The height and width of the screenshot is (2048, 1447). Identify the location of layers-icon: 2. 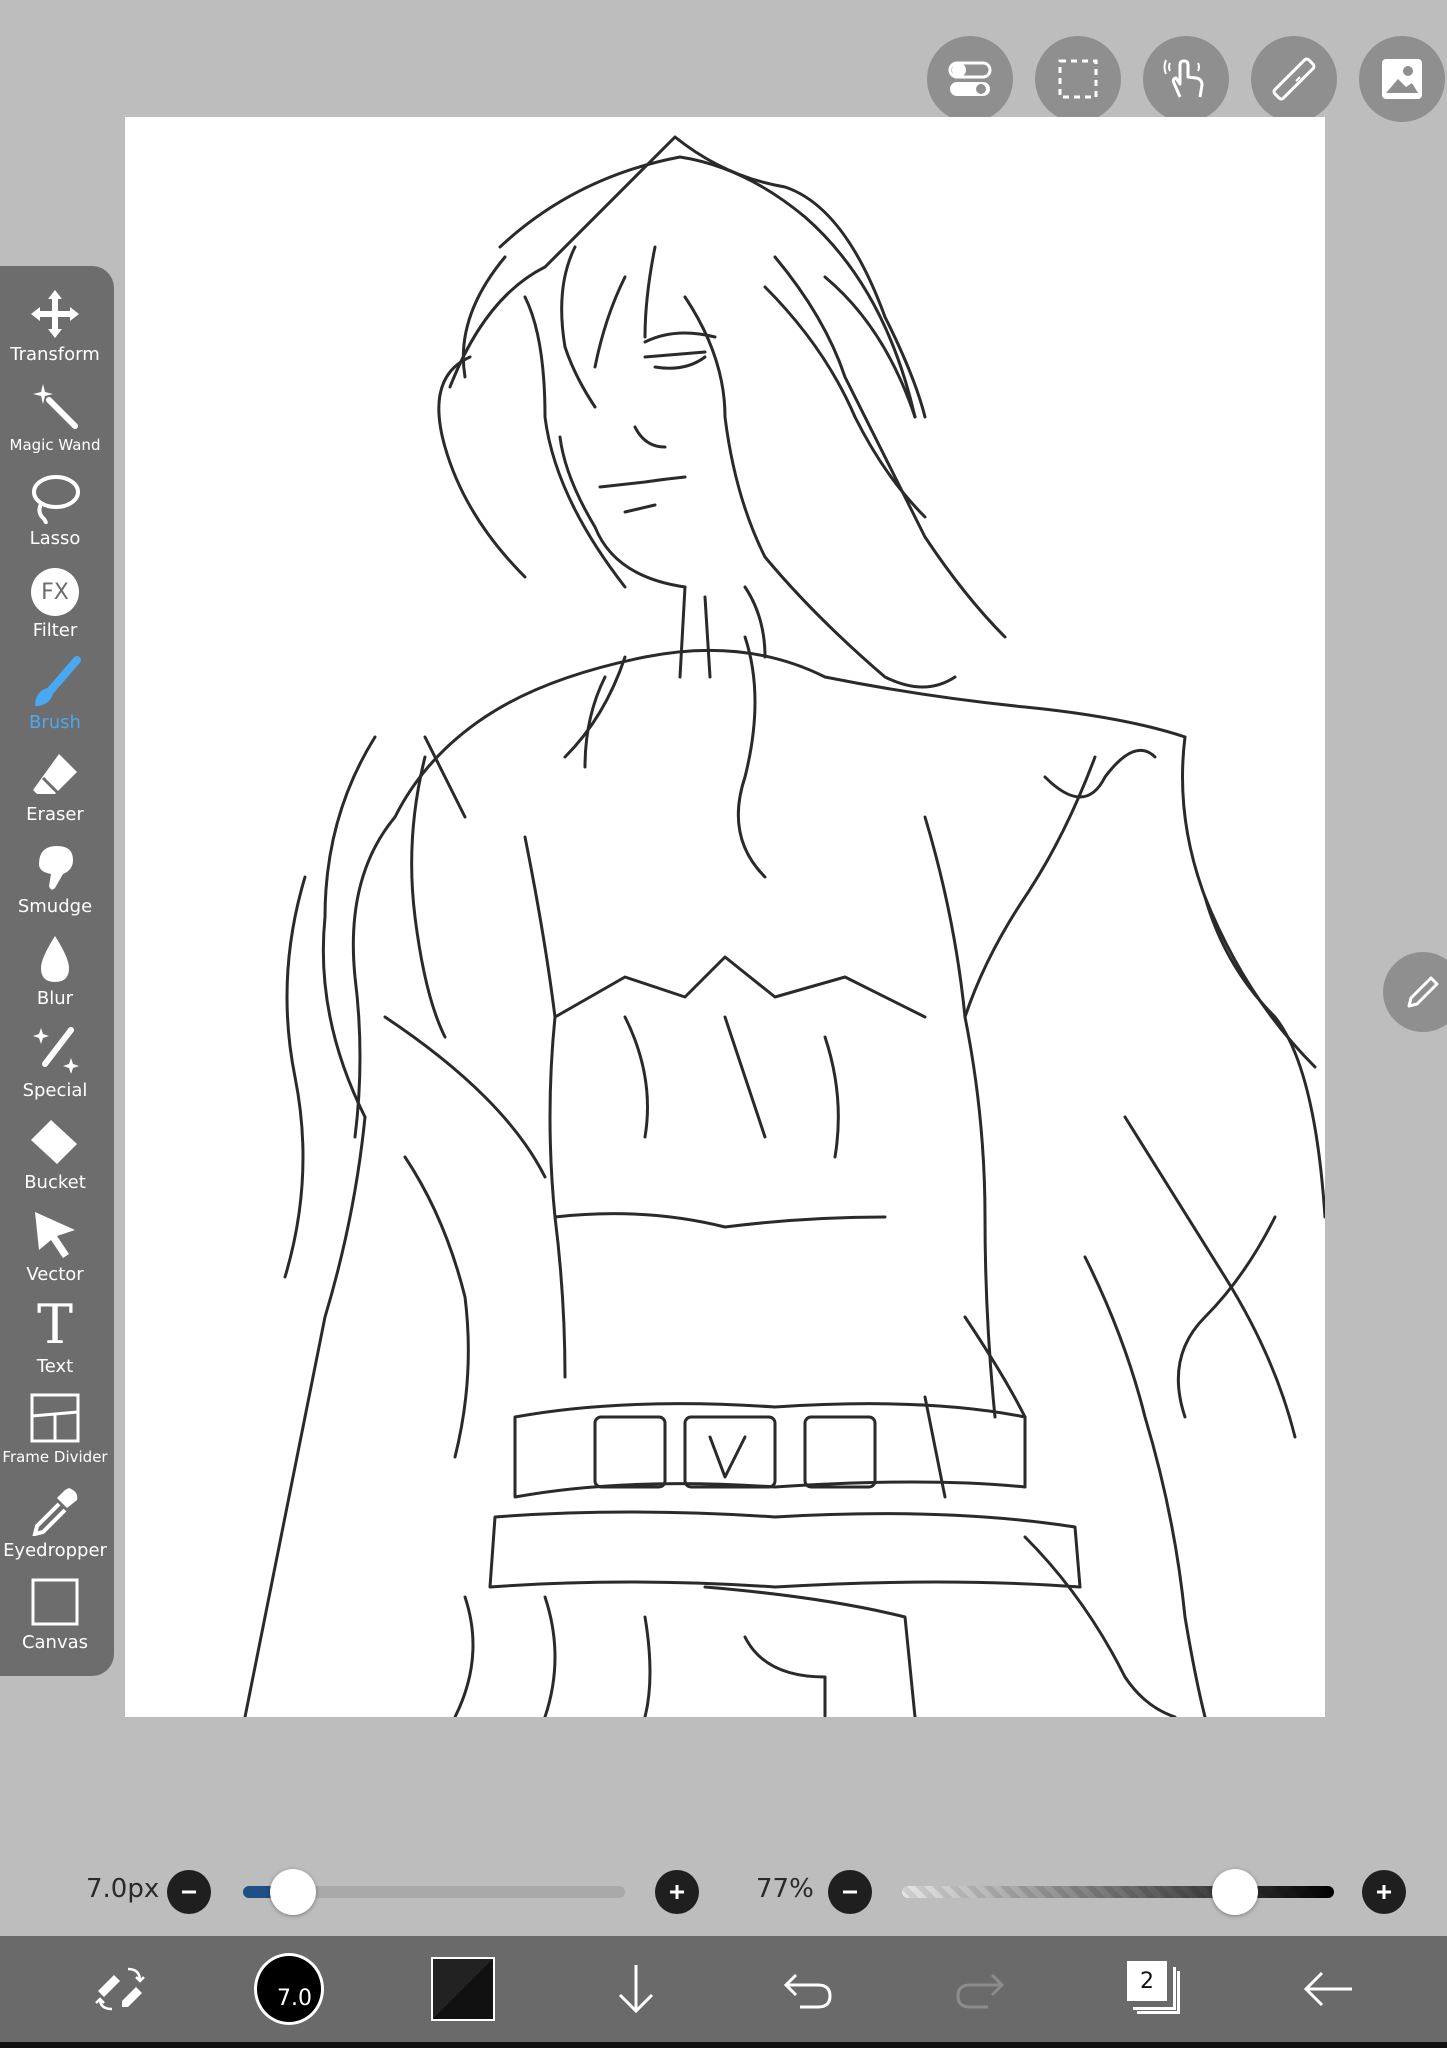
(1155, 1989).